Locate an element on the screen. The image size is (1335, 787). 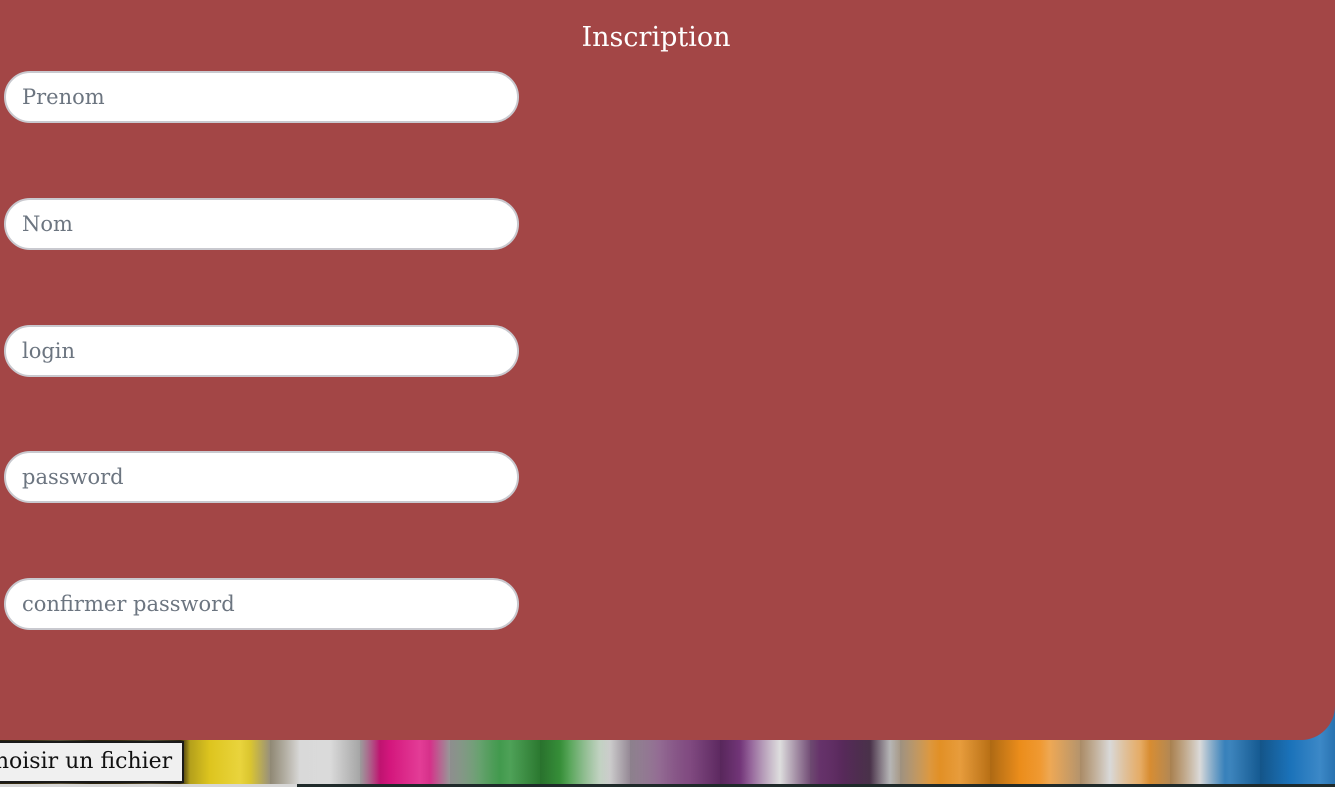
form-title: Inscription is located at coordinates (656, 37).